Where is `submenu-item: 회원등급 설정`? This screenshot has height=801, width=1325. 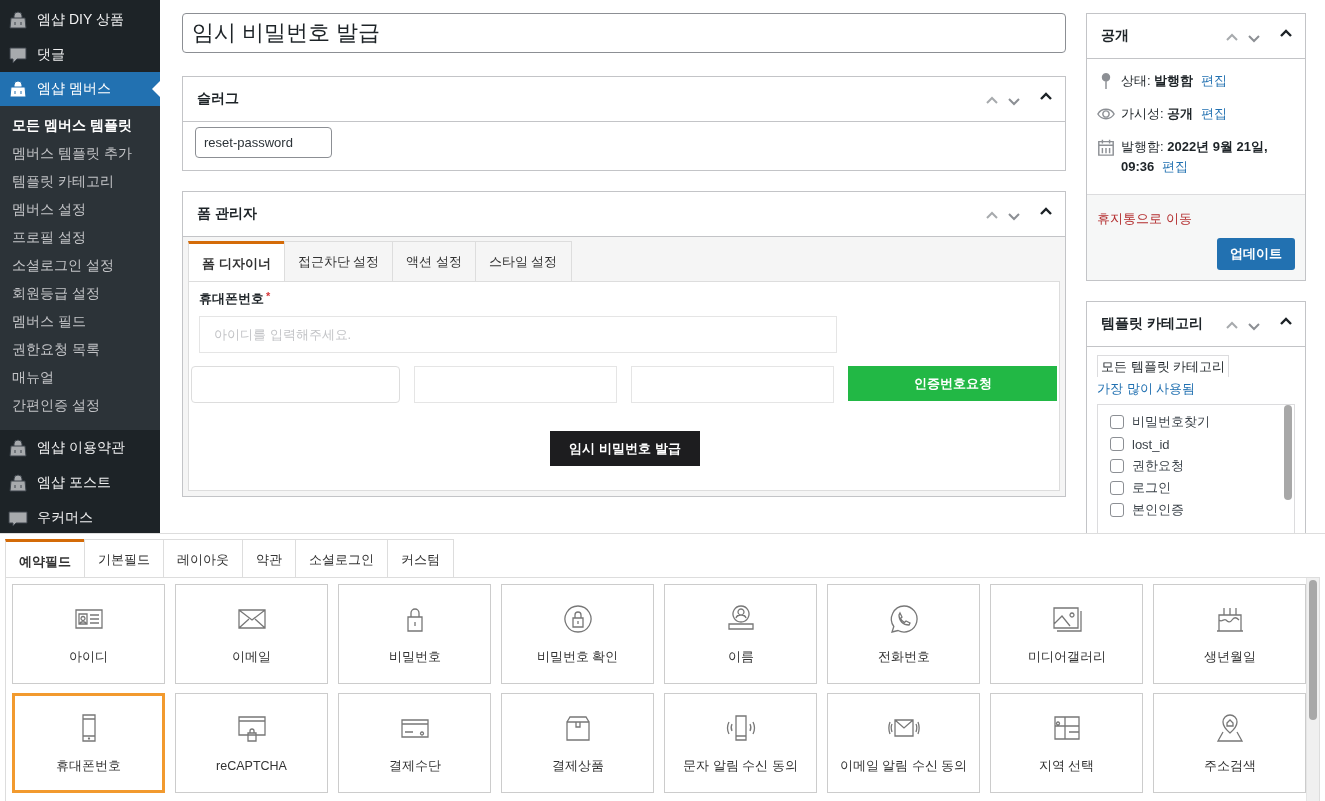
submenu-item: 회원등급 설정 is located at coordinates (80, 294).